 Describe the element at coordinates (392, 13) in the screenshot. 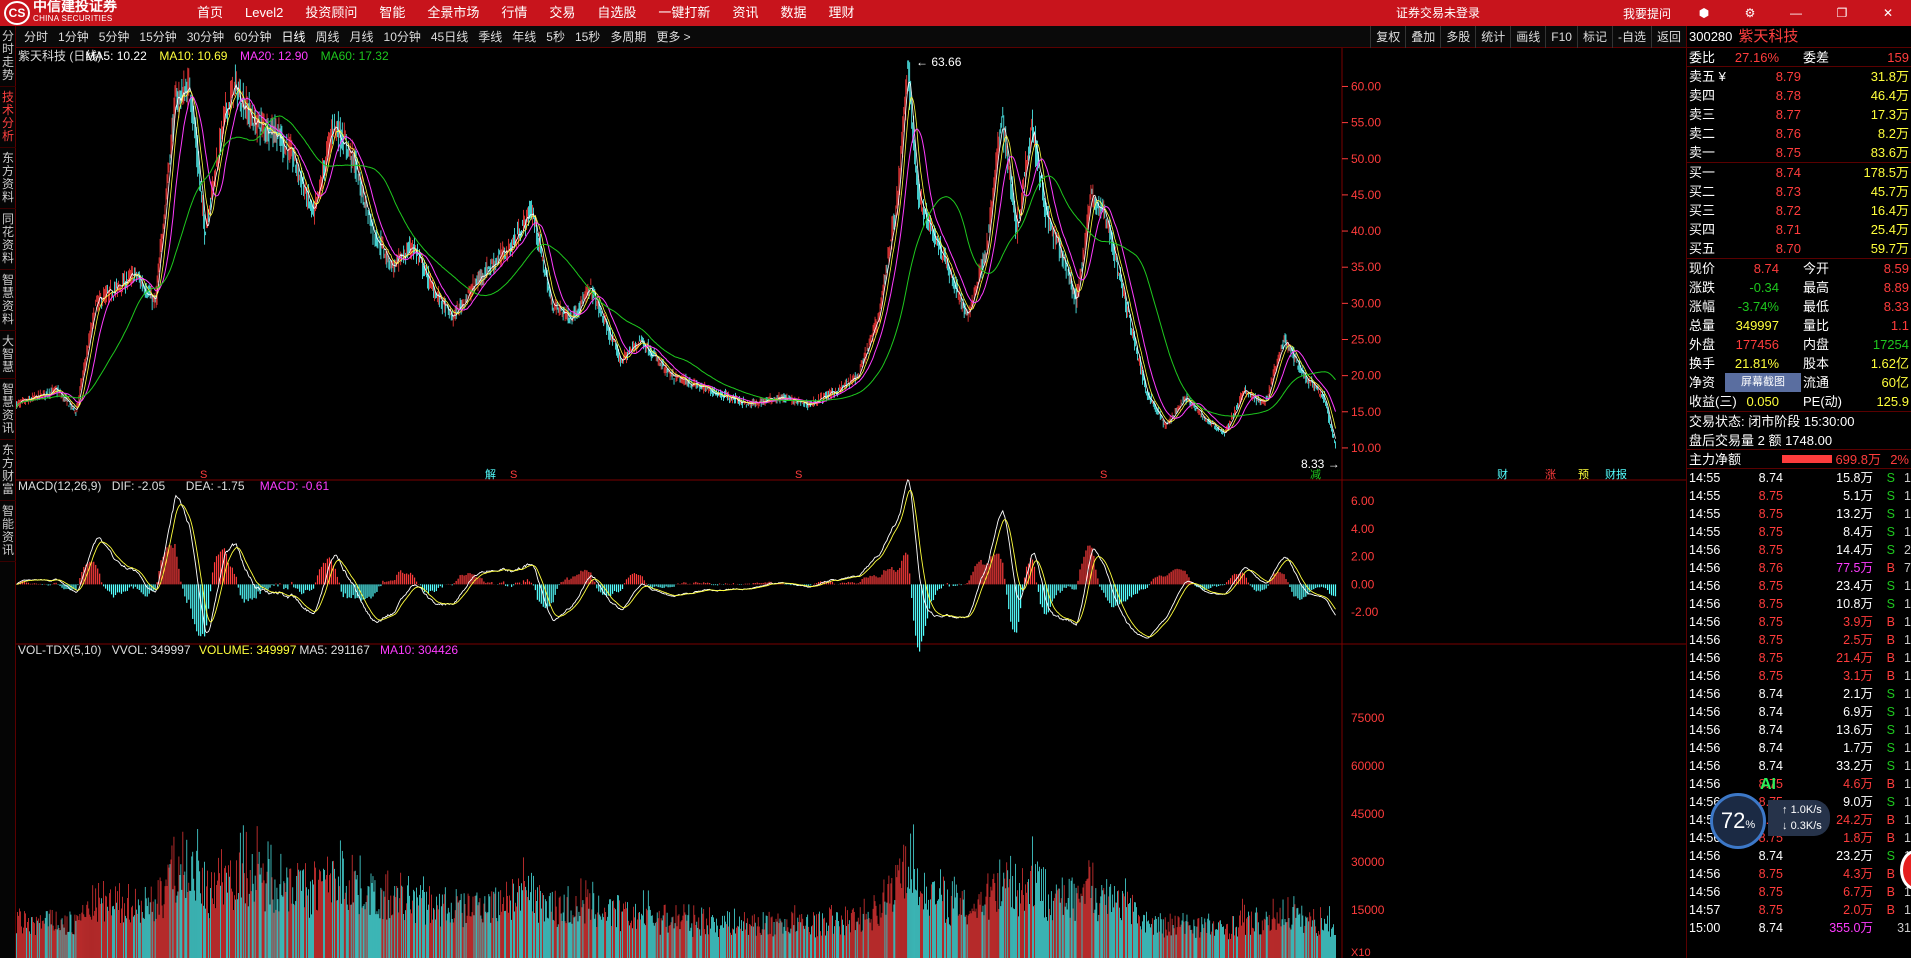

I see `nav-item: 智能` at that location.